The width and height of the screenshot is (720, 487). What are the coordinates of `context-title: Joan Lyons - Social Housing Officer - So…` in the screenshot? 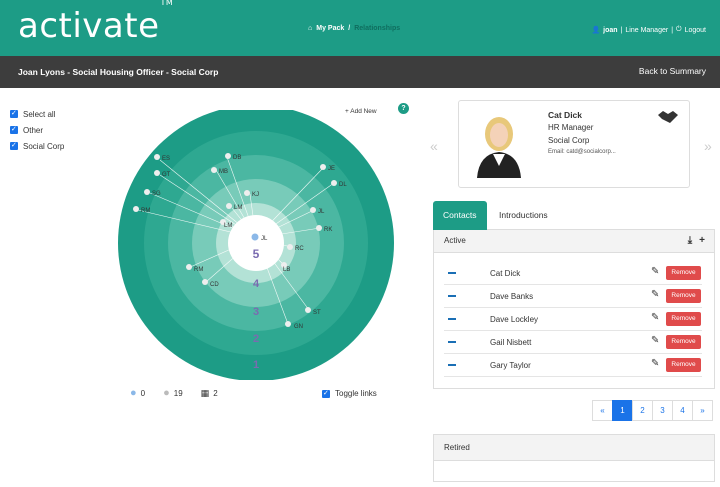 It's located at (118, 72).